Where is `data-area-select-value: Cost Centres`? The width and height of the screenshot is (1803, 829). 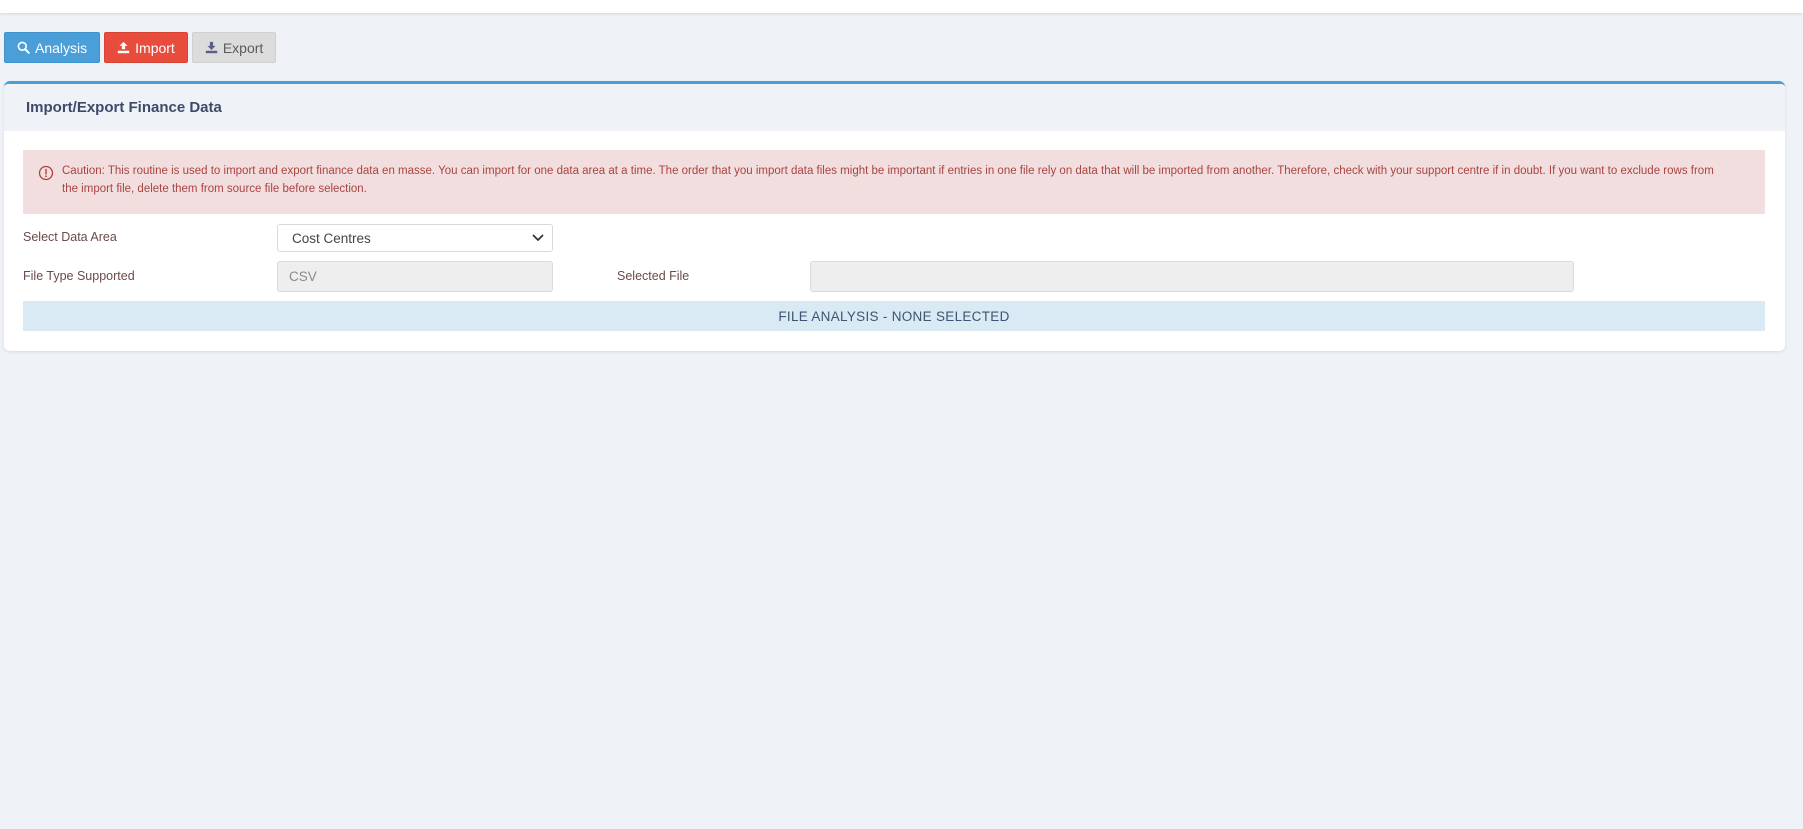
data-area-select-value: Cost Centres is located at coordinates (331, 238).